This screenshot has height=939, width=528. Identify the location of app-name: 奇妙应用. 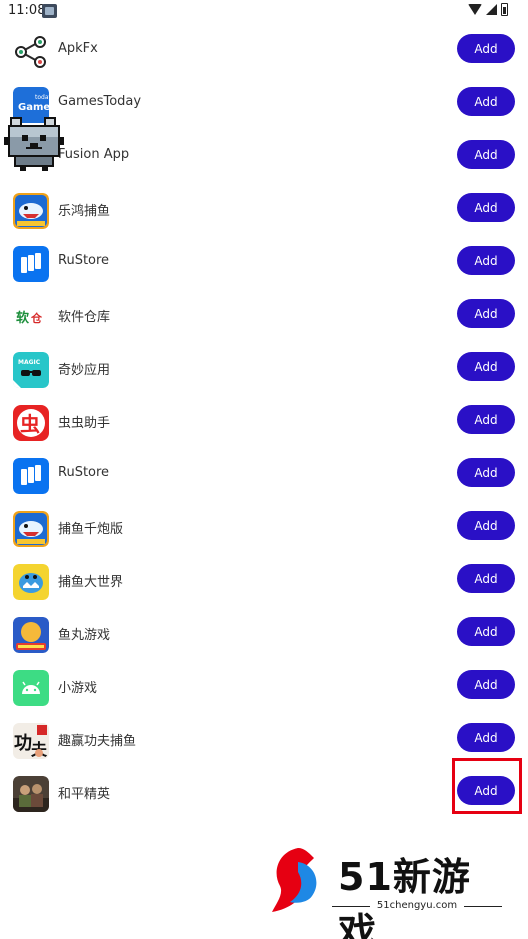
(84, 370).